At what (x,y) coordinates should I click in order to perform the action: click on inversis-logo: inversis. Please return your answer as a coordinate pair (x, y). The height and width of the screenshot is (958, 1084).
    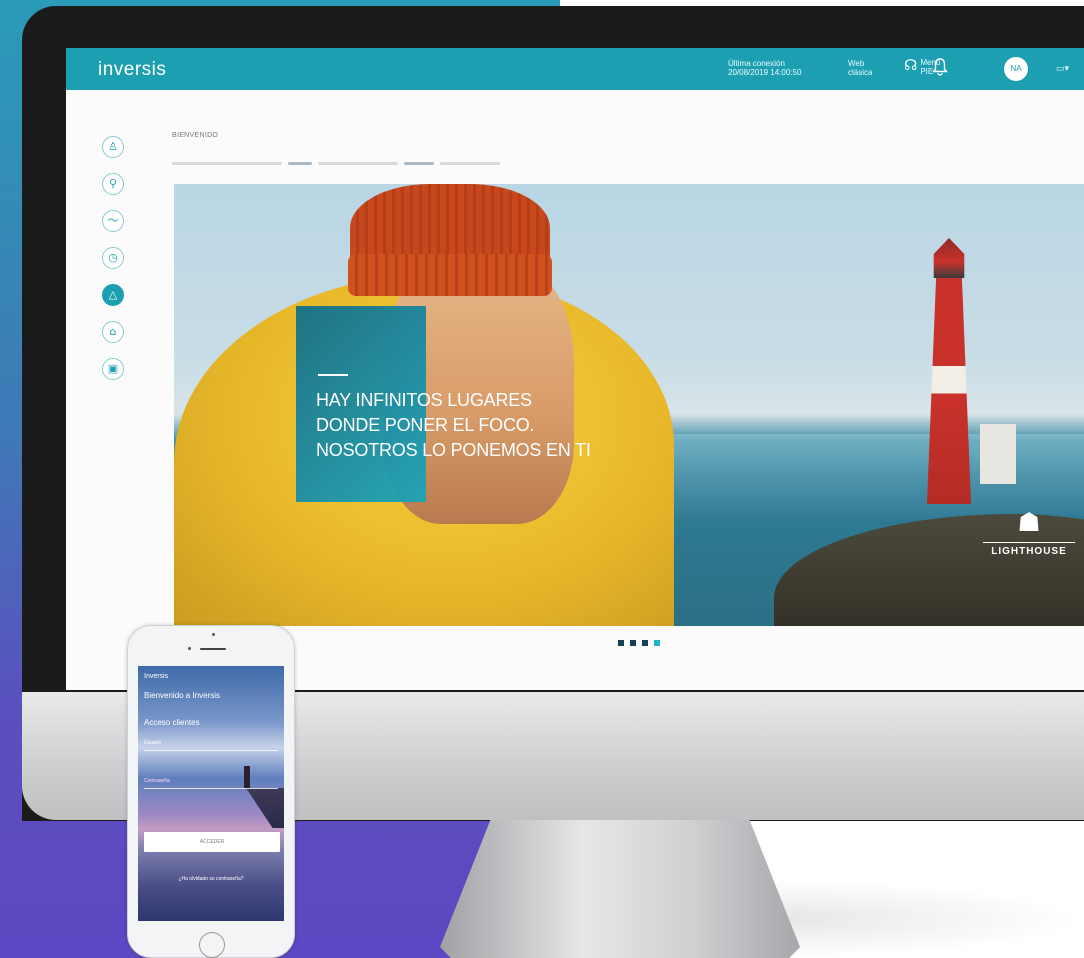
    Looking at the image, I should click on (132, 70).